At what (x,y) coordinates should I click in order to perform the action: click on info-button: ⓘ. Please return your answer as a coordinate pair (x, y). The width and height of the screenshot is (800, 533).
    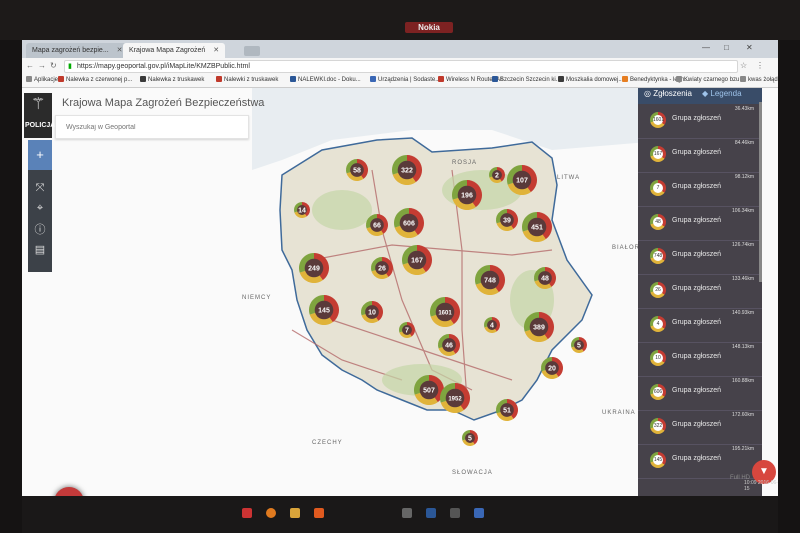
    Looking at the image, I should click on (40, 230).